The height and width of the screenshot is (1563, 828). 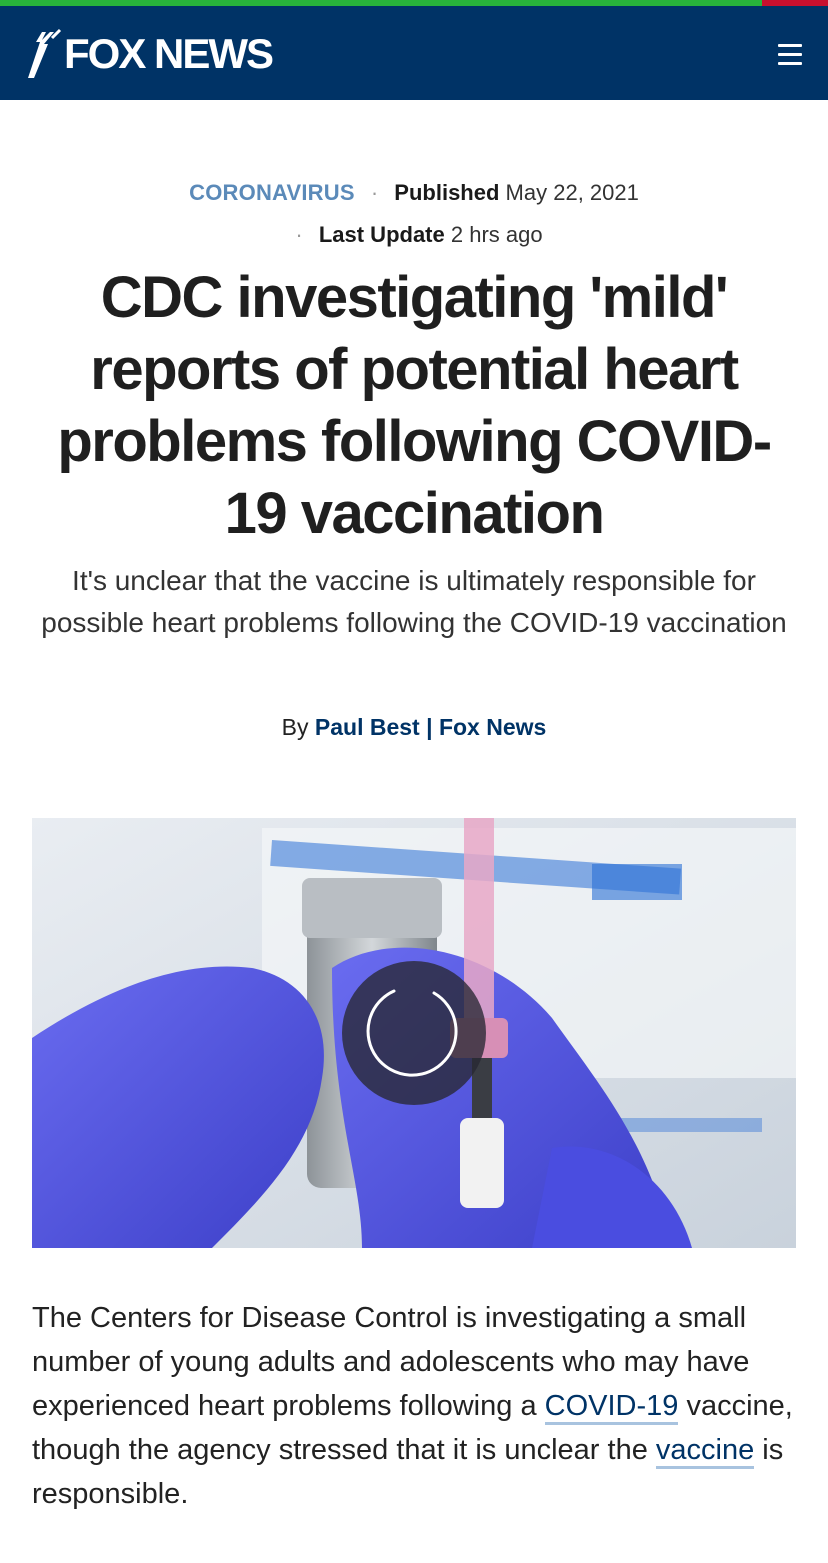 I want to click on byline: By Paul Best | Fox News, so click(x=414, y=727).